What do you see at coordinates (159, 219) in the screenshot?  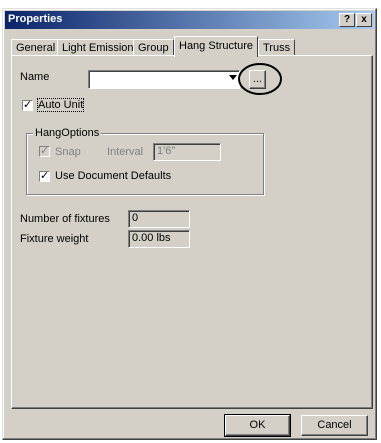 I see `fixture-count-field: 0` at bounding box center [159, 219].